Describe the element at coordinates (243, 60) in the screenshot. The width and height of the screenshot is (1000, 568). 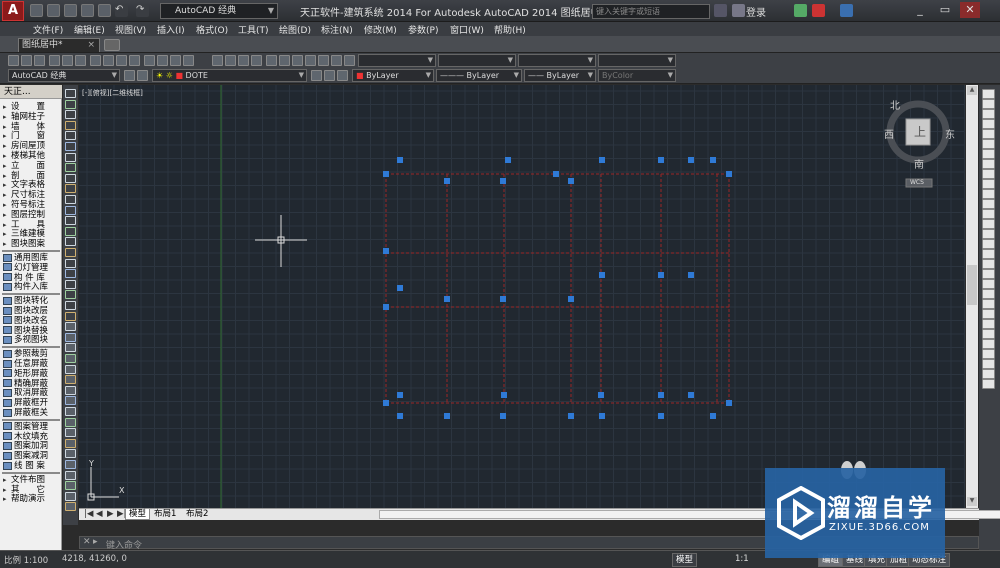
I see `zoom-window-icon` at that location.